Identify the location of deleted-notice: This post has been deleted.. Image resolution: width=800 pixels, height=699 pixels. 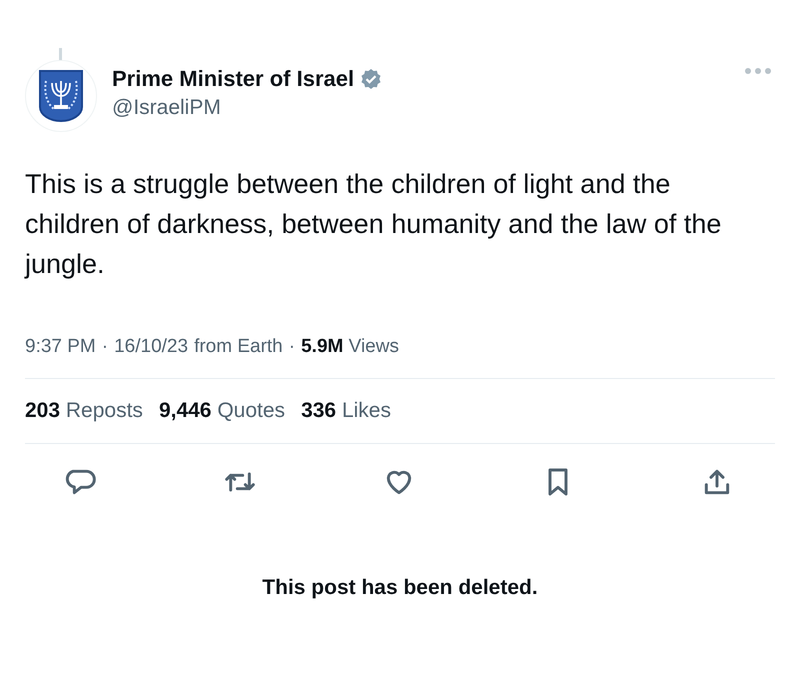
(400, 588).